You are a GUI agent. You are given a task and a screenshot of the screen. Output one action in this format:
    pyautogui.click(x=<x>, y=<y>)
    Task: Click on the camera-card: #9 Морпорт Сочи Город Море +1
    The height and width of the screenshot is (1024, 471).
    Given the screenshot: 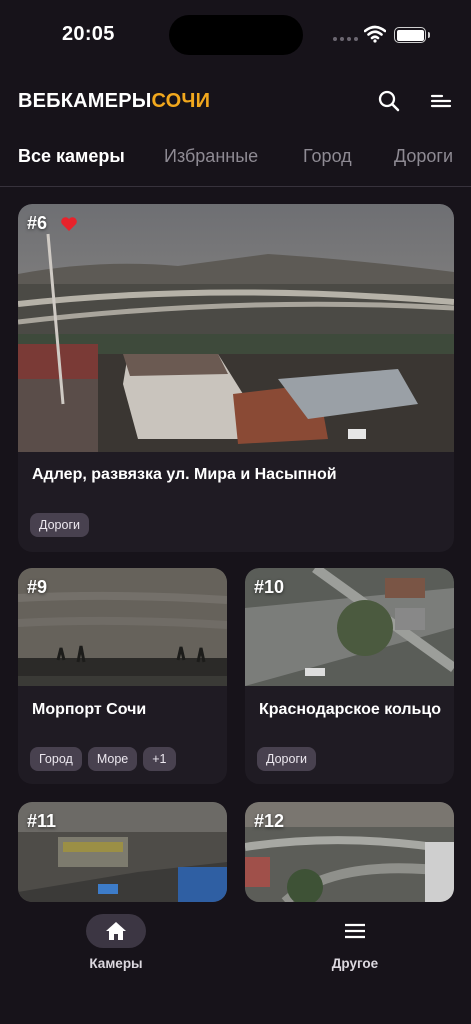 What is the action you would take?
    pyautogui.click(x=122, y=676)
    